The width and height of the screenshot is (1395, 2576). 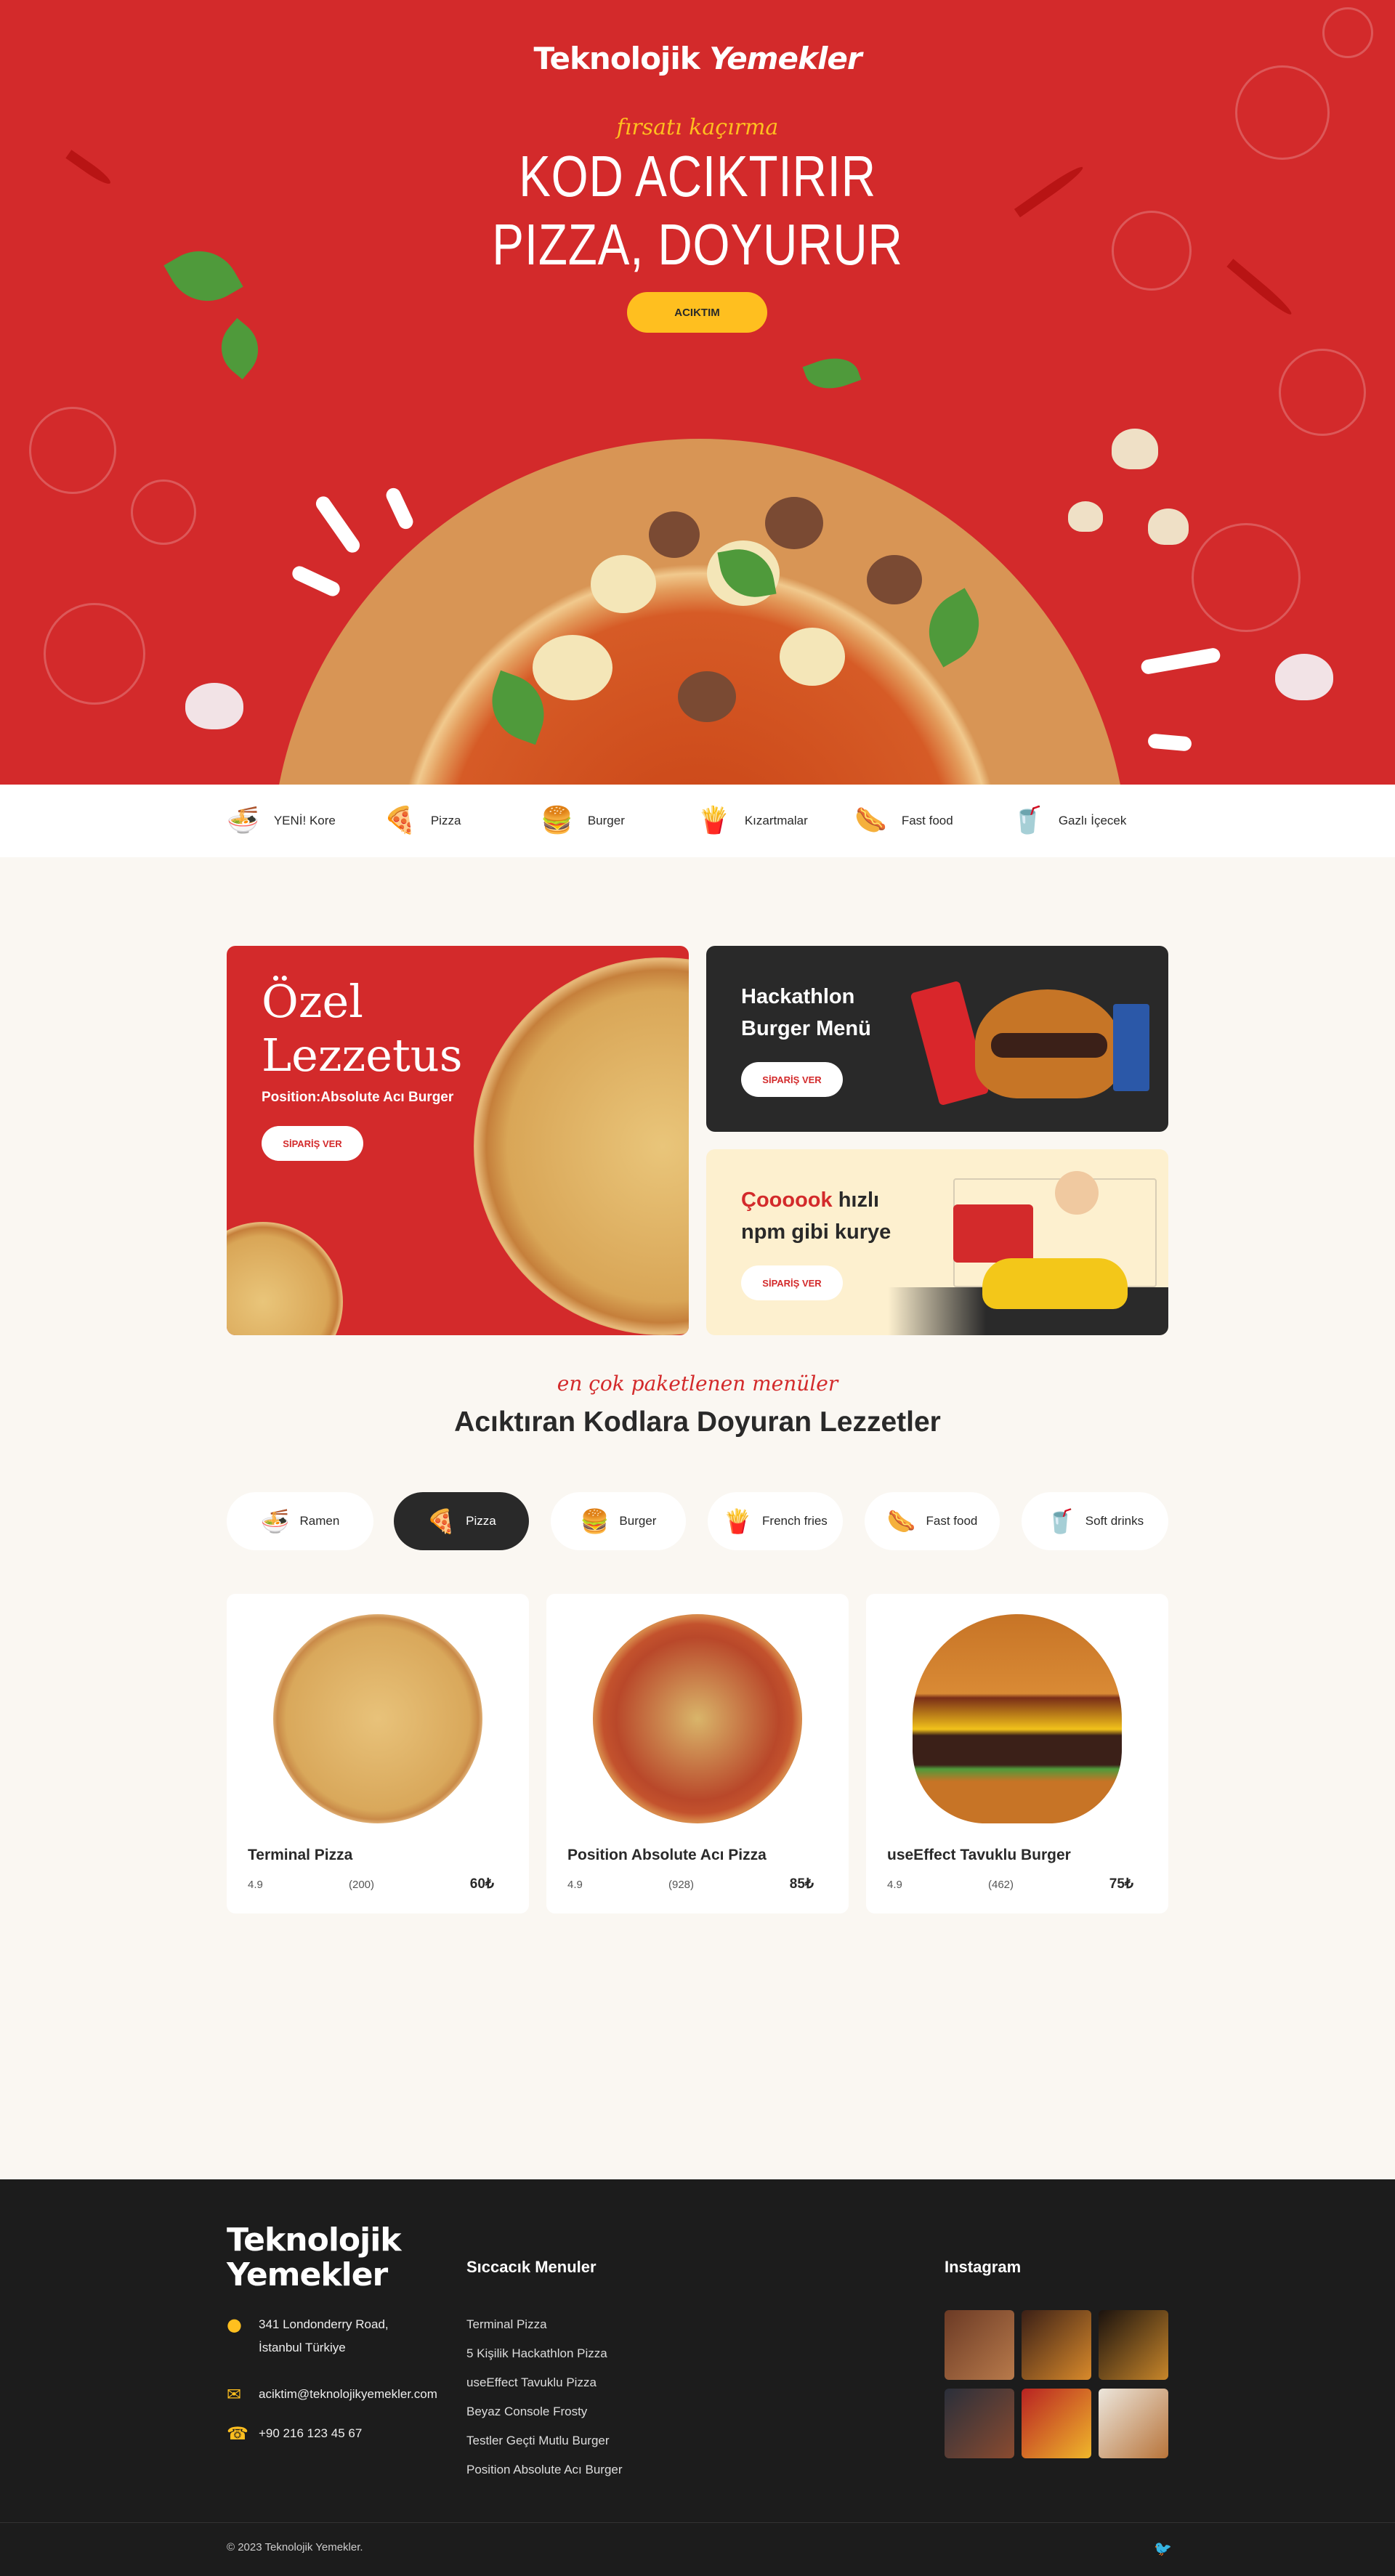 I want to click on burger-patty, so click(x=1049, y=1045).